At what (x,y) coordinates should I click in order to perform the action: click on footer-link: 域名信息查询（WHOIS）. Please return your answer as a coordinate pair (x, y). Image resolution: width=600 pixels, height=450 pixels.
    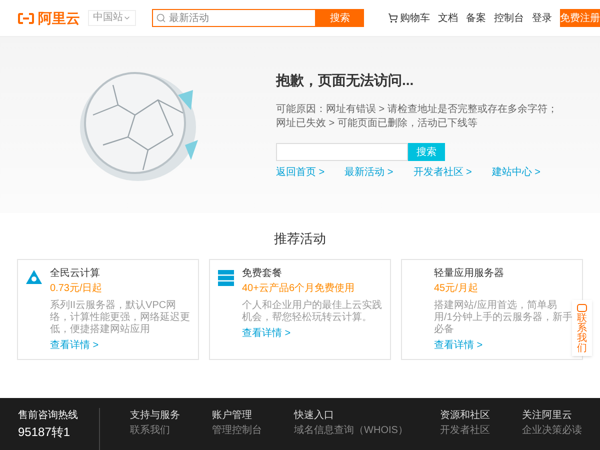
    Looking at the image, I should click on (351, 430).